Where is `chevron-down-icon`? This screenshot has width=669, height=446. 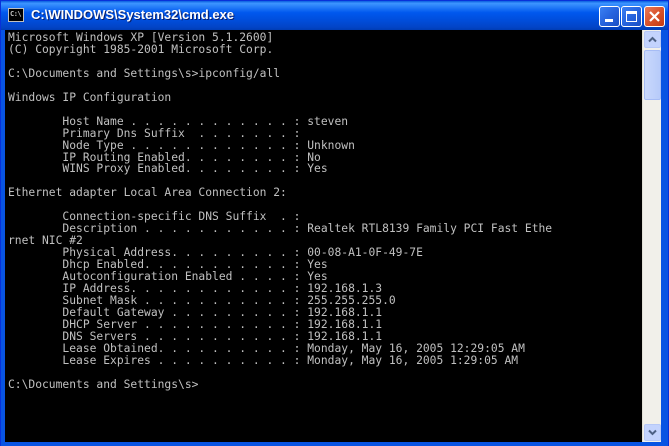 chevron-down-icon is located at coordinates (652, 432).